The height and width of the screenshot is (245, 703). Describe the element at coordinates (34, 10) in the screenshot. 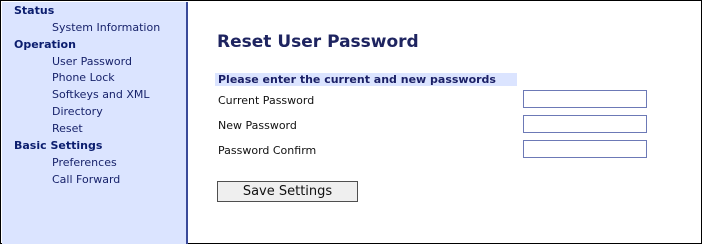

I see `sidebar-heading-status: Status` at that location.